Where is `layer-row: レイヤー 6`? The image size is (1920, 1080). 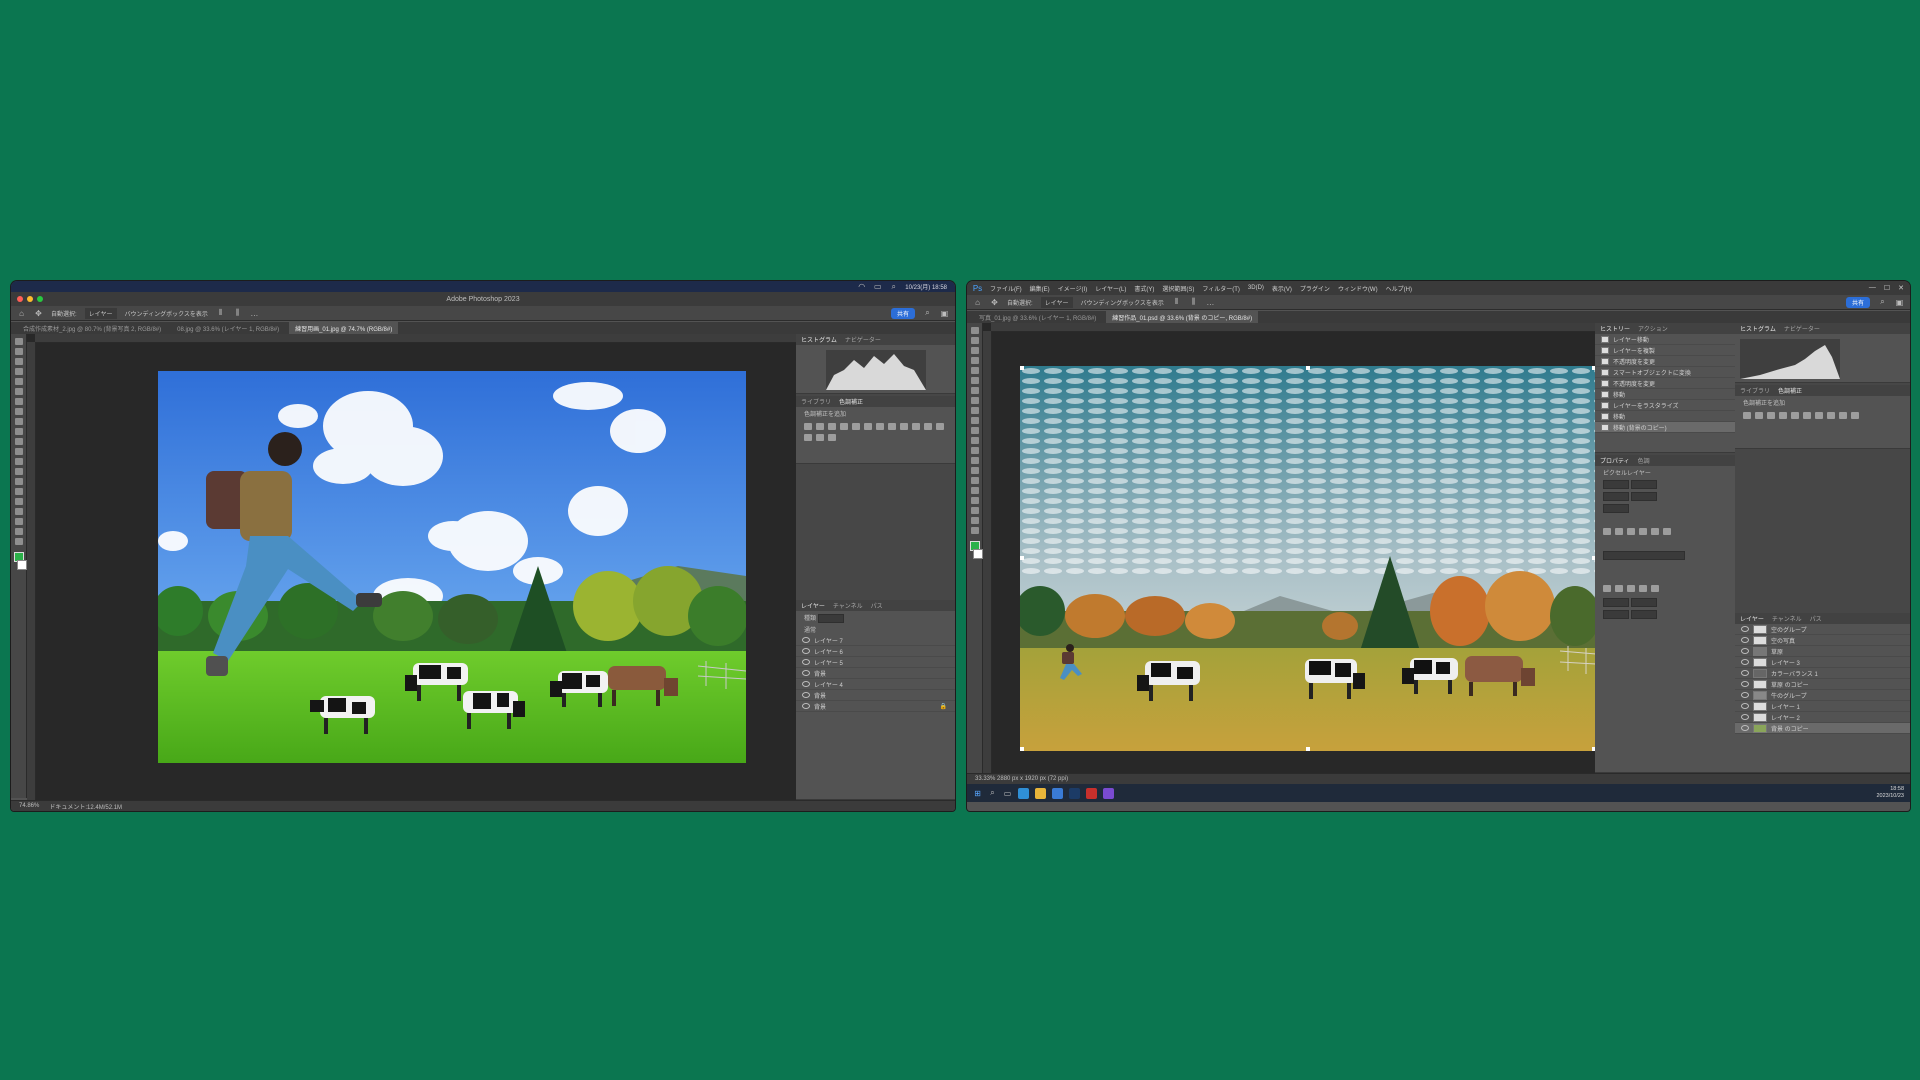
layer-row: レイヤー 6 is located at coordinates (875, 651).